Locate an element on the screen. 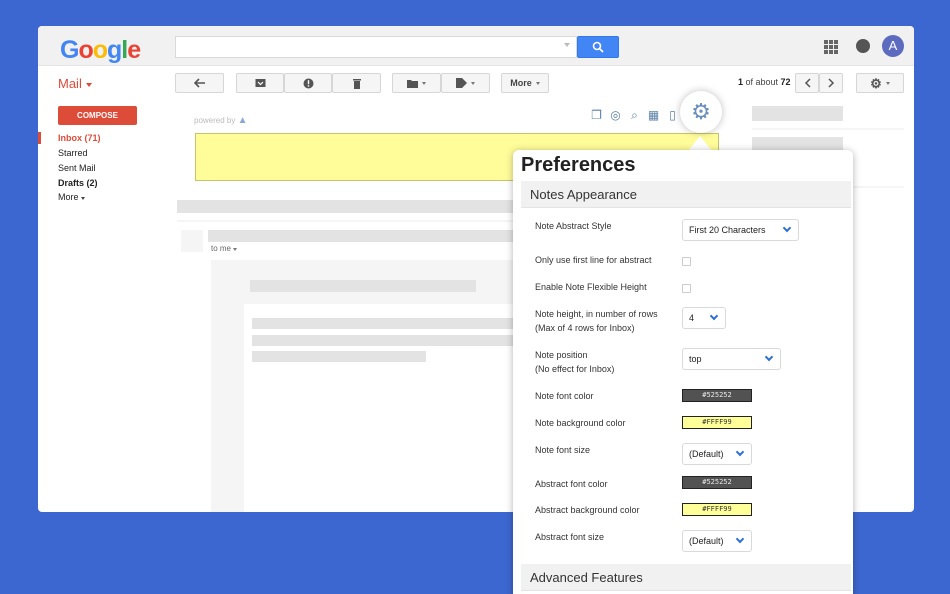  labels-button is located at coordinates (465, 83).